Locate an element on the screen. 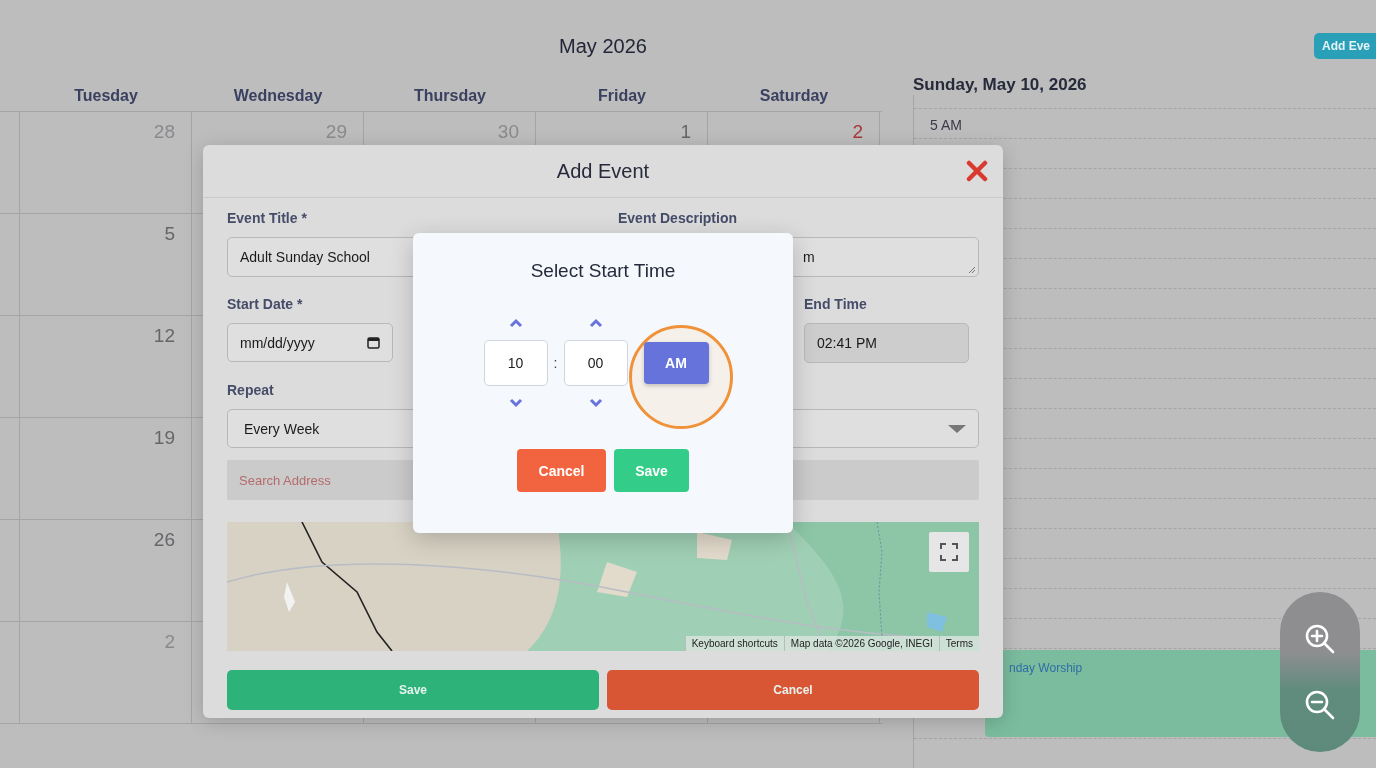 The width and height of the screenshot is (1376, 768). day-title: Sunday, May 10, 2026 is located at coordinates (1000, 85).